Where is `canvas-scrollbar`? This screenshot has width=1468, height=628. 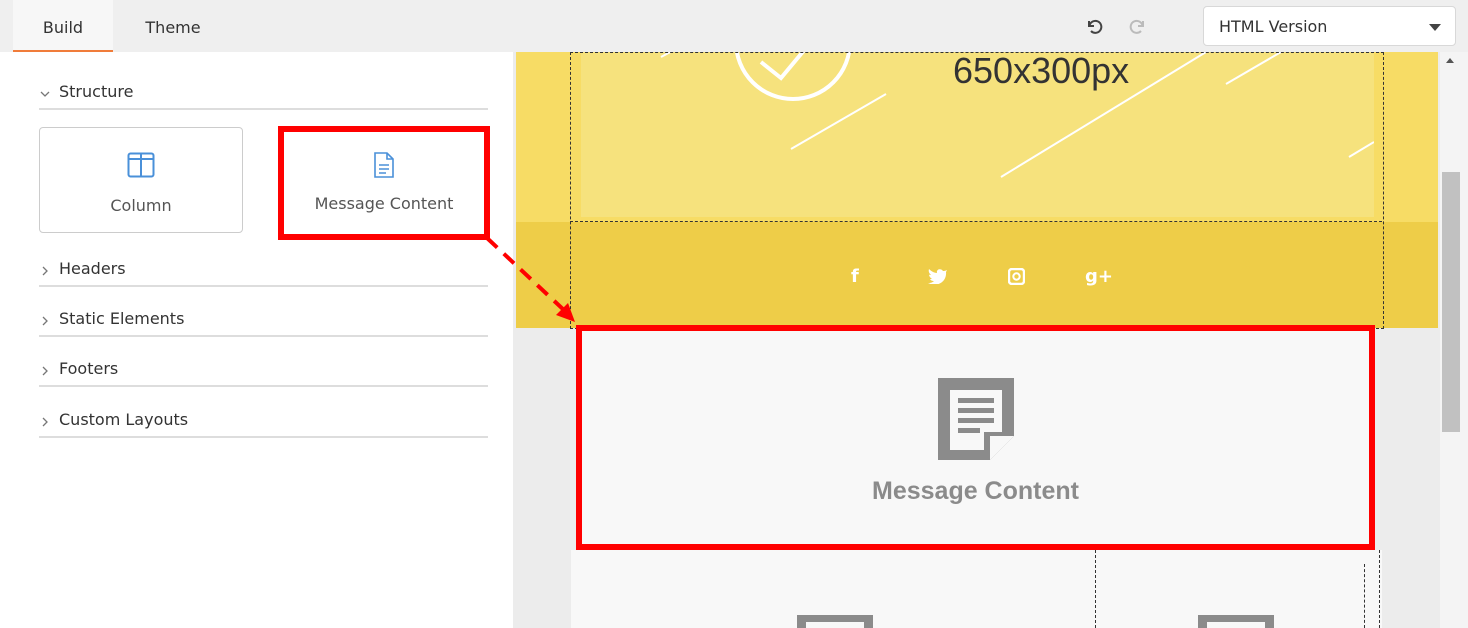 canvas-scrollbar is located at coordinates (1454, 340).